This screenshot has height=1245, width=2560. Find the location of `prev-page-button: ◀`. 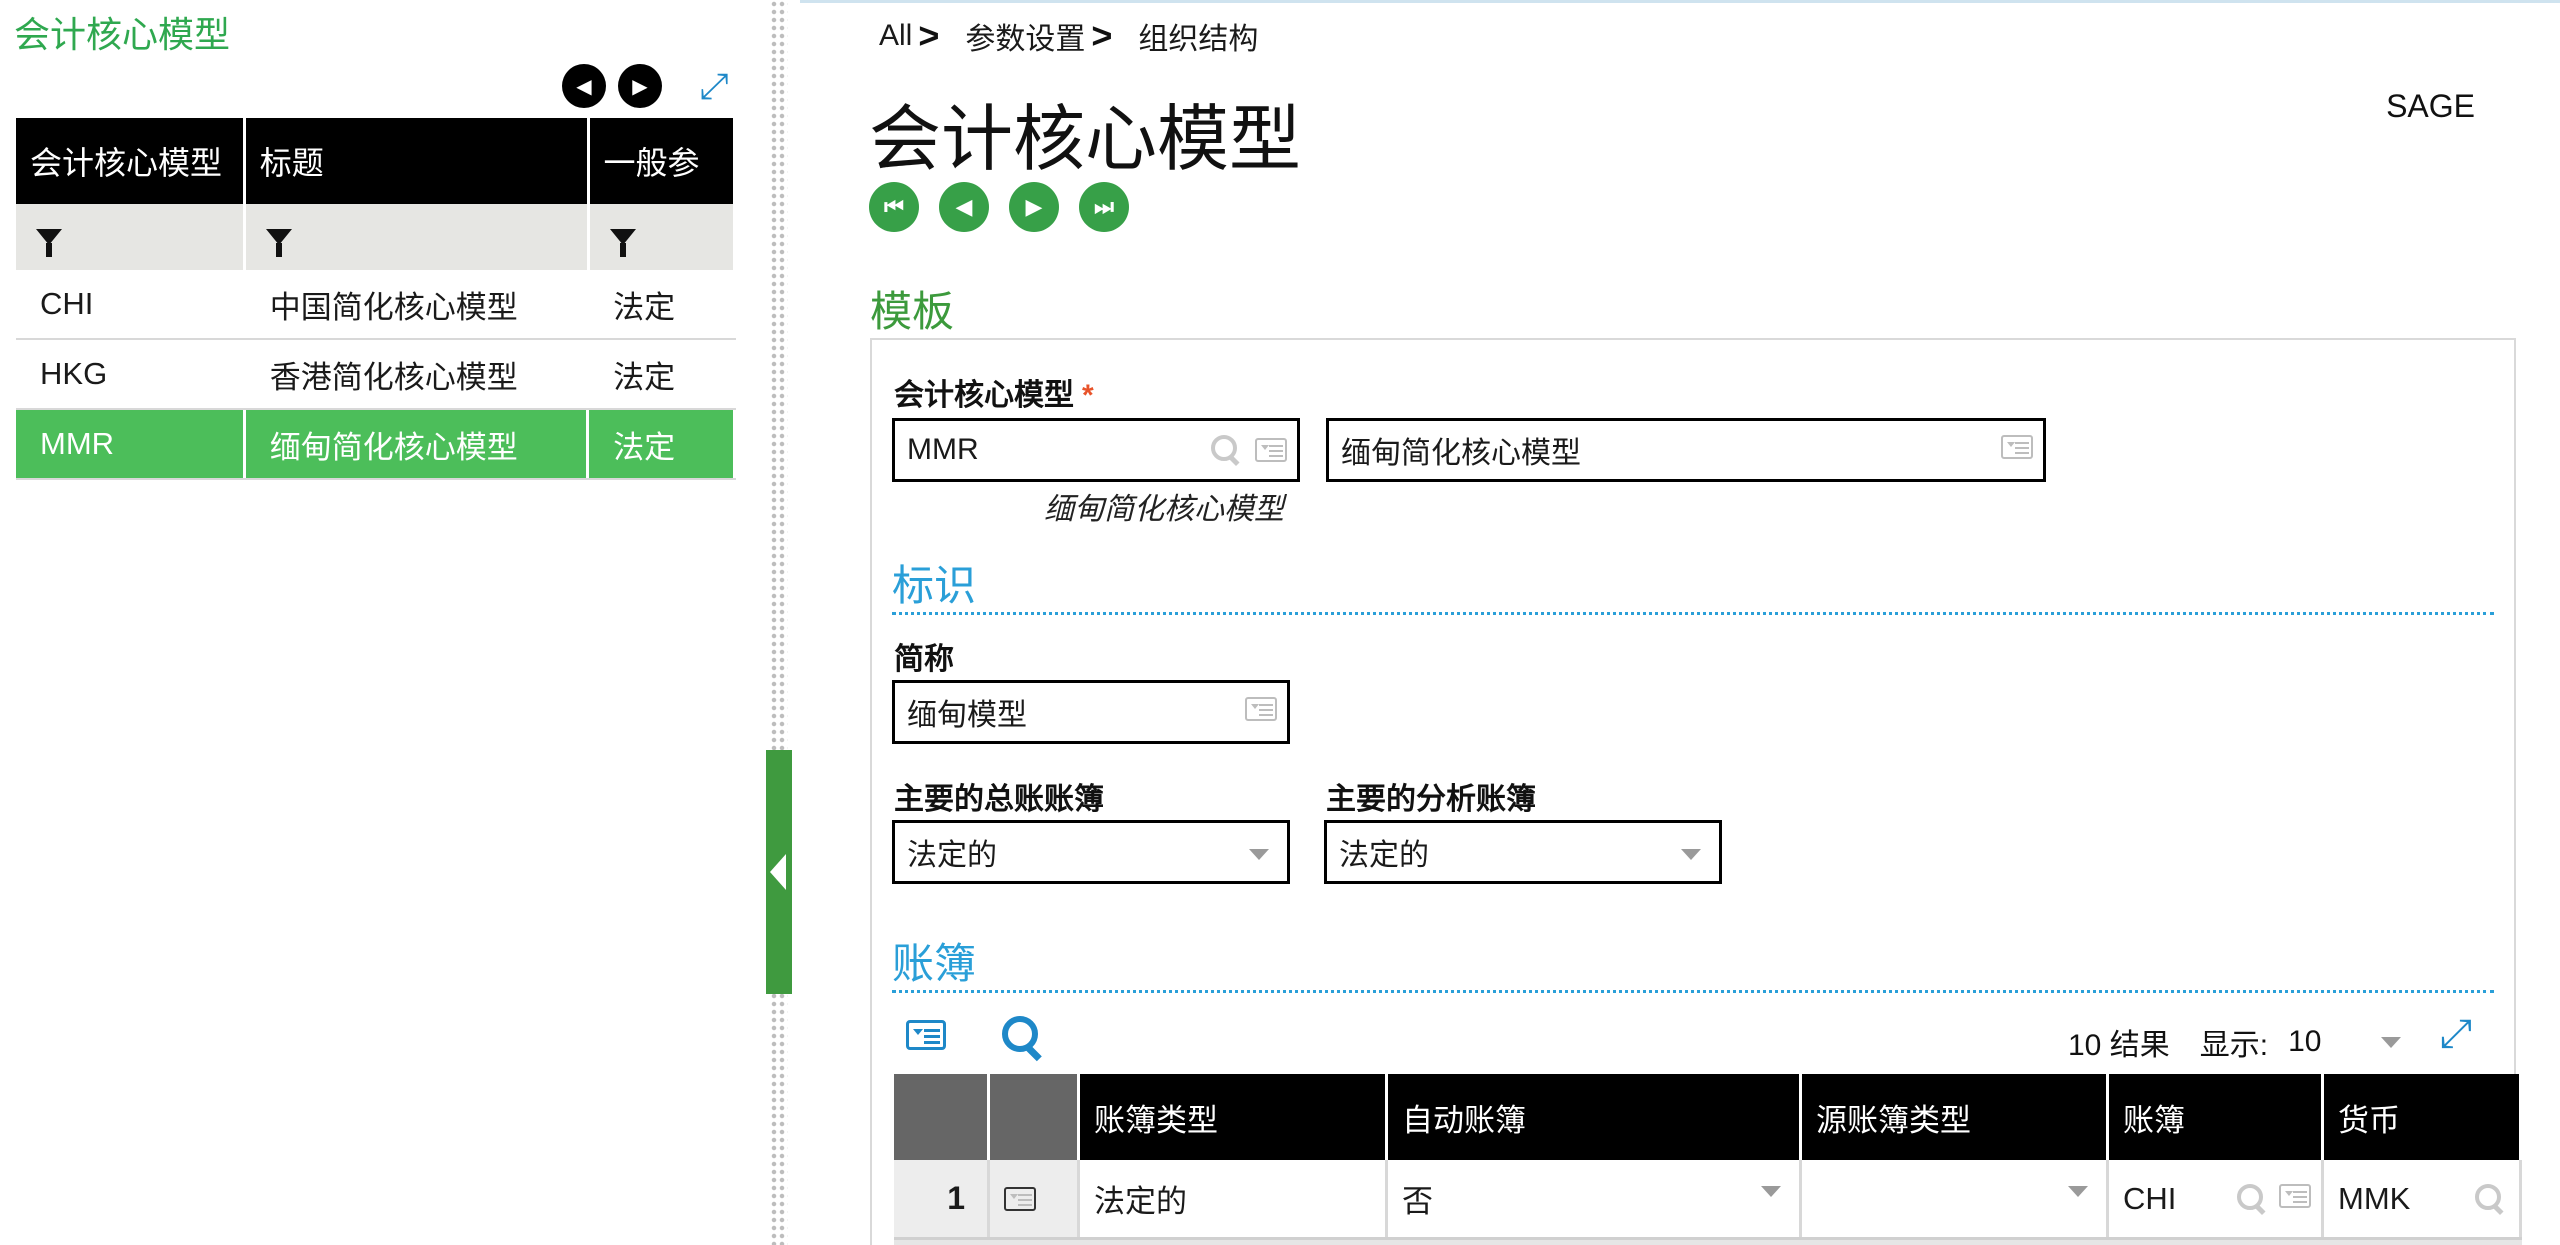

prev-page-button: ◀ is located at coordinates (584, 86).